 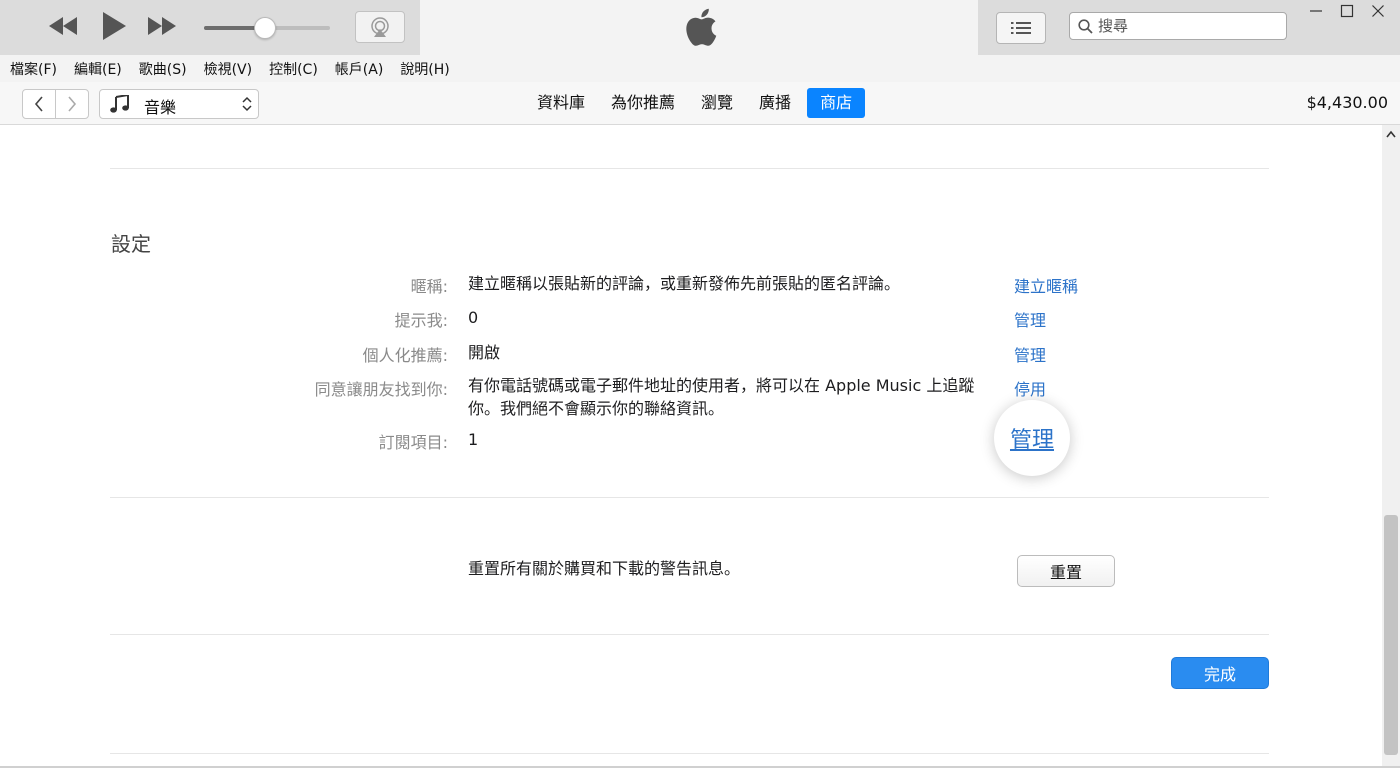 I want to click on search-field, so click(x=1178, y=26).